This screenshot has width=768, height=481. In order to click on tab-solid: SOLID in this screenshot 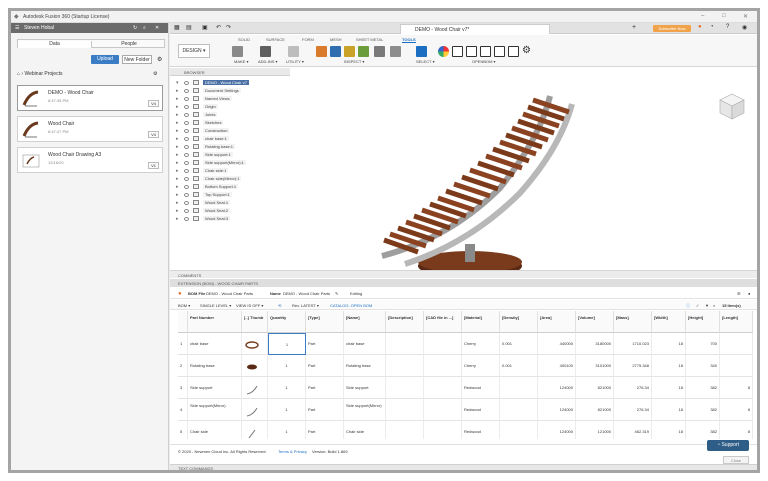, I will do `click(244, 39)`.